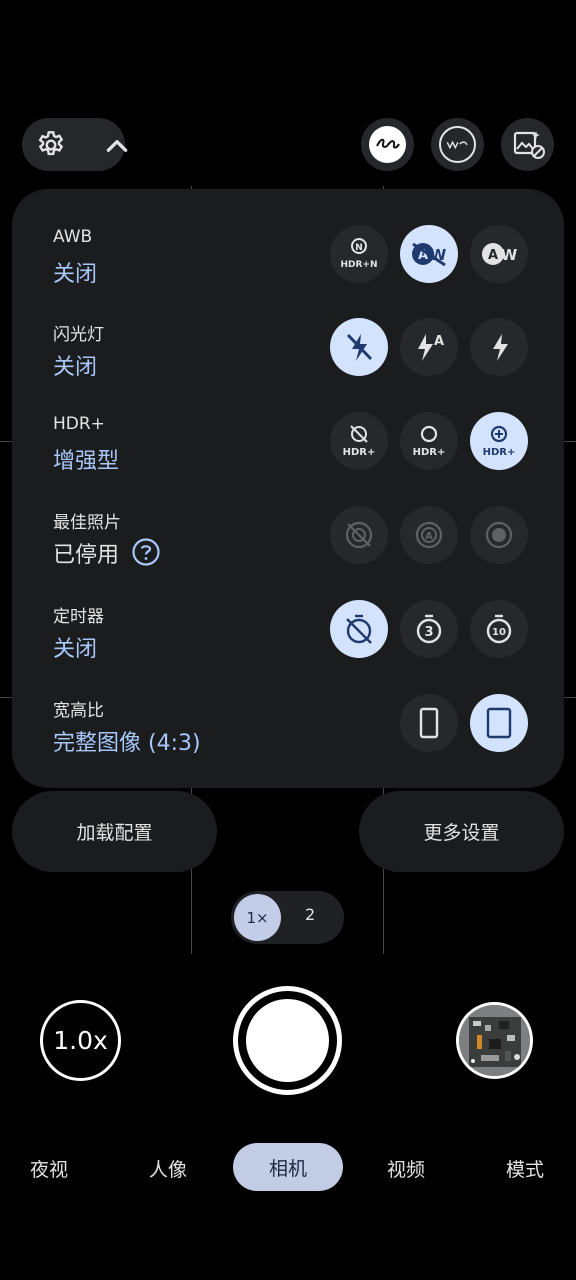 This screenshot has width=576, height=1280. I want to click on flash-auto-icon: A, so click(431, 347).